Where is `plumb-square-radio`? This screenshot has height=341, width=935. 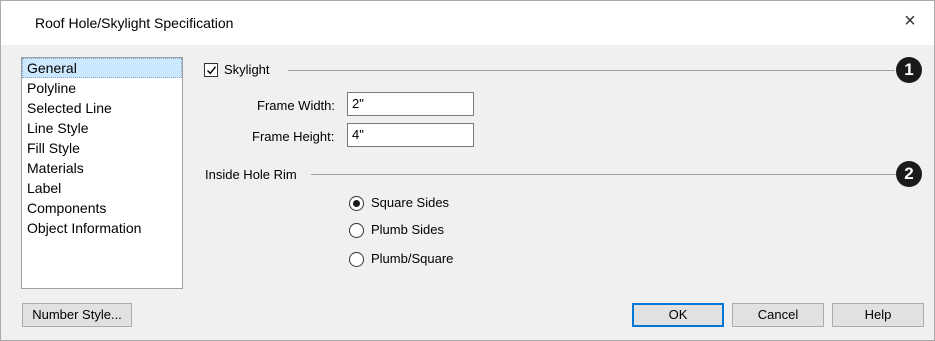 plumb-square-radio is located at coordinates (356, 259).